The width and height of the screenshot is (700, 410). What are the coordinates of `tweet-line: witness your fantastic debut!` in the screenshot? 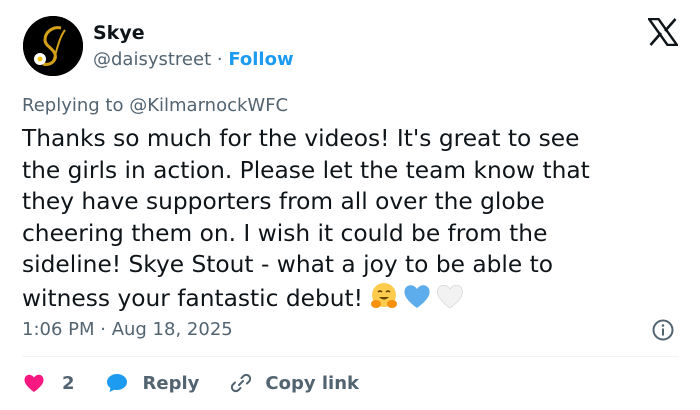 It's located at (192, 298).